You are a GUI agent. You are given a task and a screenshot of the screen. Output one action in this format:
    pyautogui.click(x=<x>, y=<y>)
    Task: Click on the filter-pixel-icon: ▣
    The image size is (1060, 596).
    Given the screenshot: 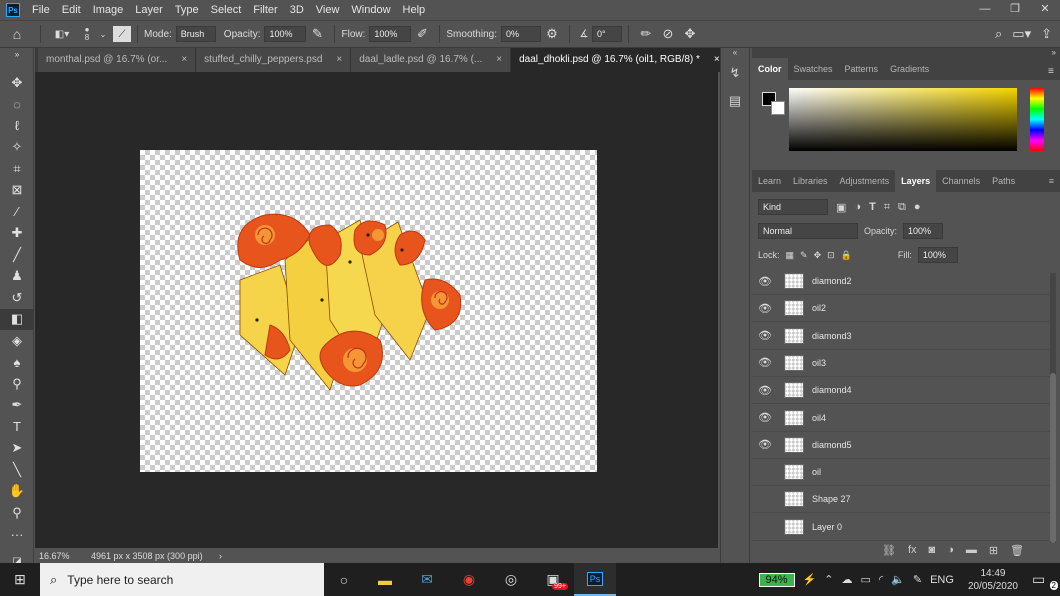 What is the action you would take?
    pyautogui.click(x=841, y=207)
    